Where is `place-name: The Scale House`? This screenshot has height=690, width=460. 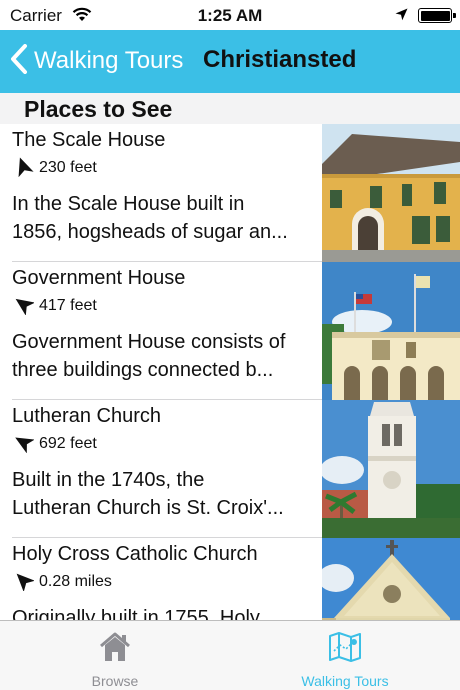
place-name: The Scale House is located at coordinates (89, 140).